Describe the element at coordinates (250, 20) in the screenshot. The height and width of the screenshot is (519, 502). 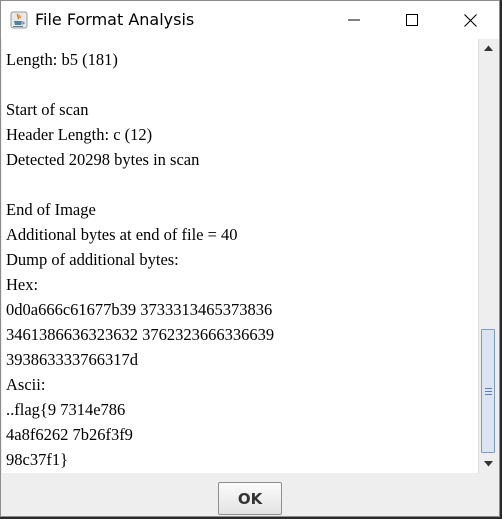
I see `title-bar: File Format Analysis` at that location.